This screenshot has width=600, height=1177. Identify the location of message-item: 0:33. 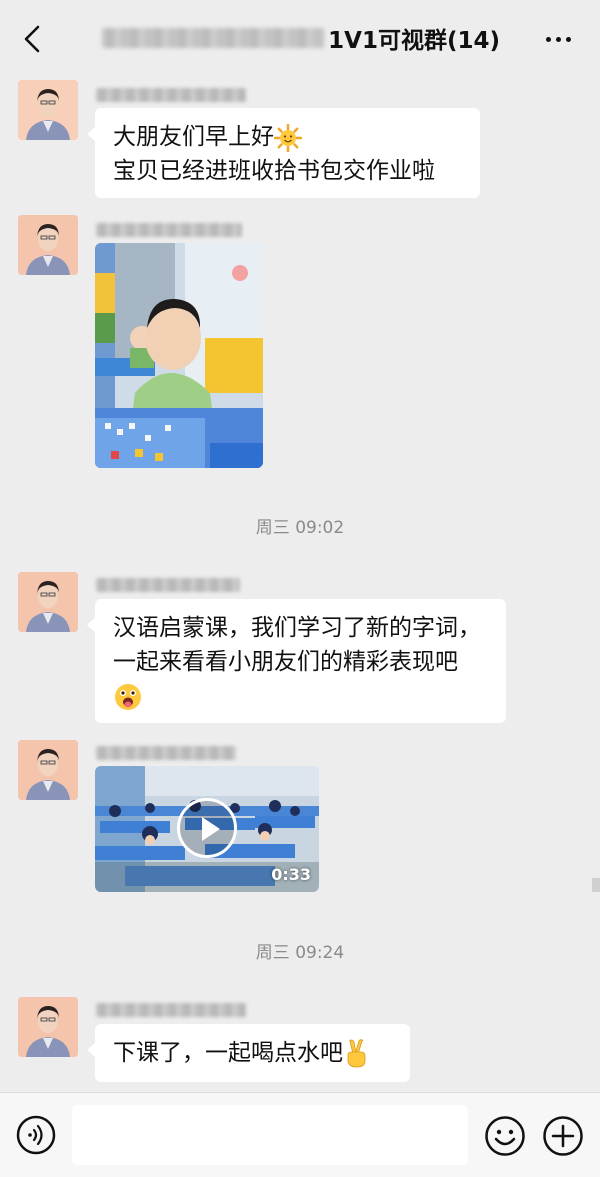
(300, 820).